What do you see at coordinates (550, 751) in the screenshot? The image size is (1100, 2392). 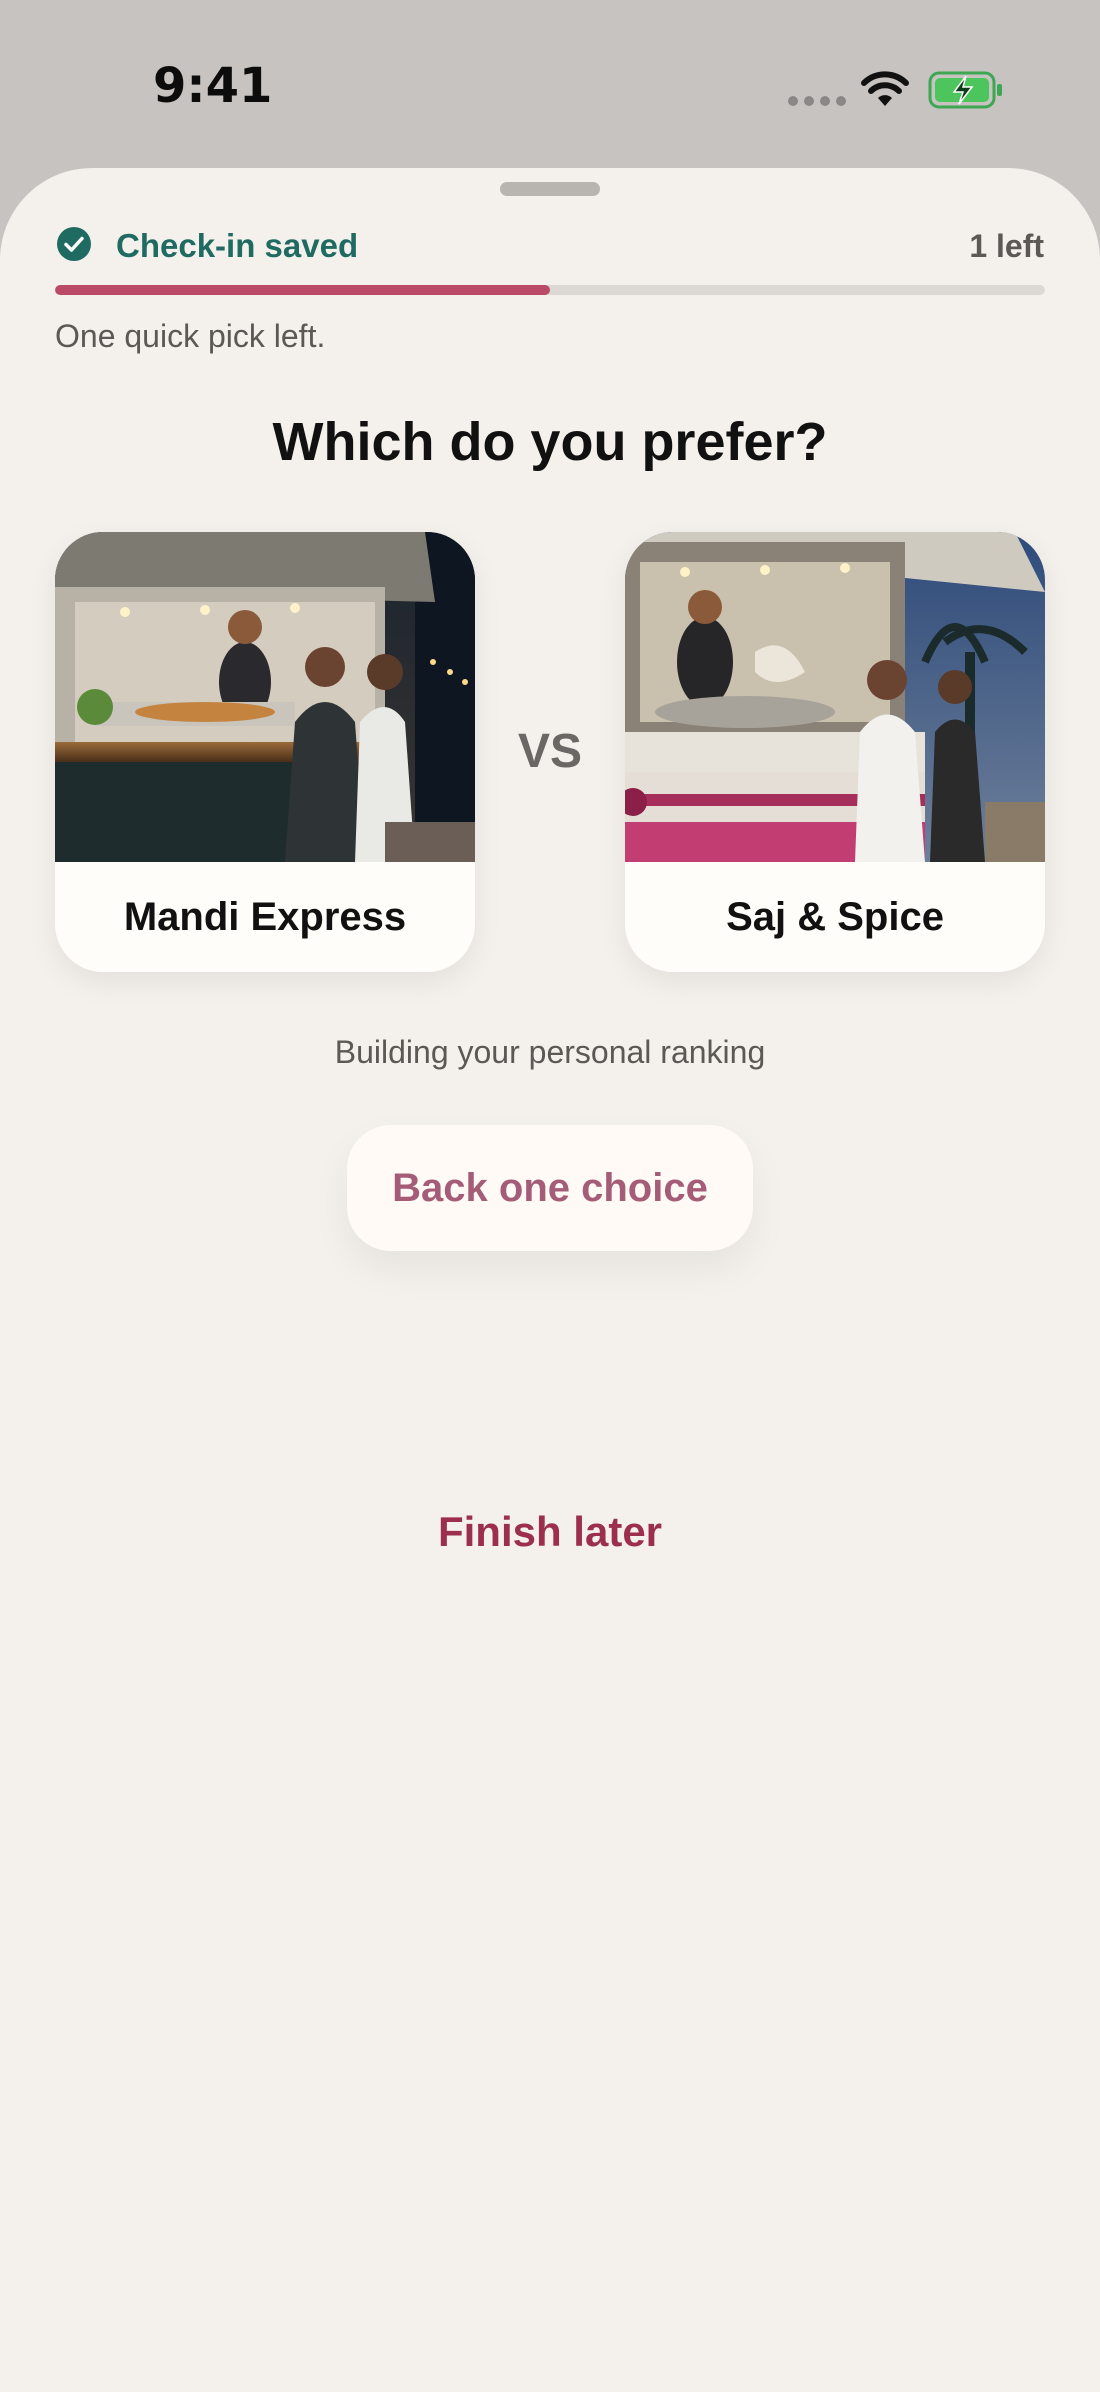 I see `vs-label: VS` at bounding box center [550, 751].